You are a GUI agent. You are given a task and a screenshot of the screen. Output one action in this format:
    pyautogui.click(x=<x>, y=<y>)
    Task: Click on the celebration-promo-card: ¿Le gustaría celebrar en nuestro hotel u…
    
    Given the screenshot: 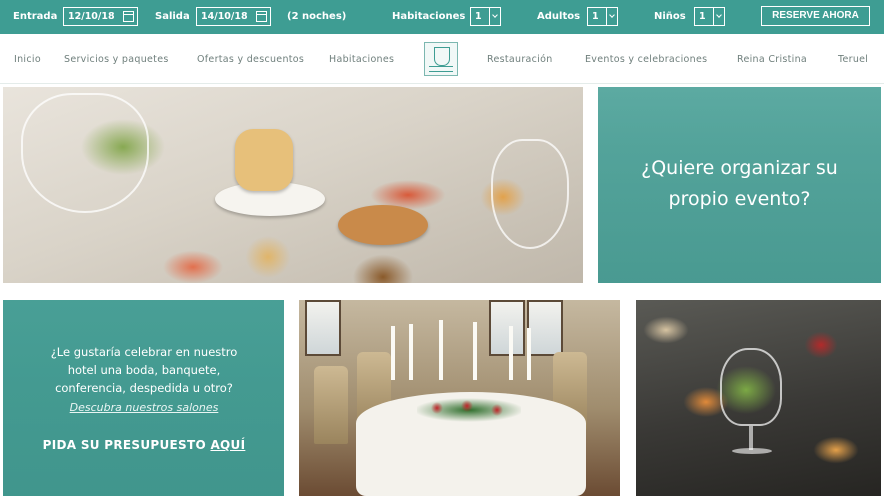 What is the action you would take?
    pyautogui.click(x=143, y=398)
    